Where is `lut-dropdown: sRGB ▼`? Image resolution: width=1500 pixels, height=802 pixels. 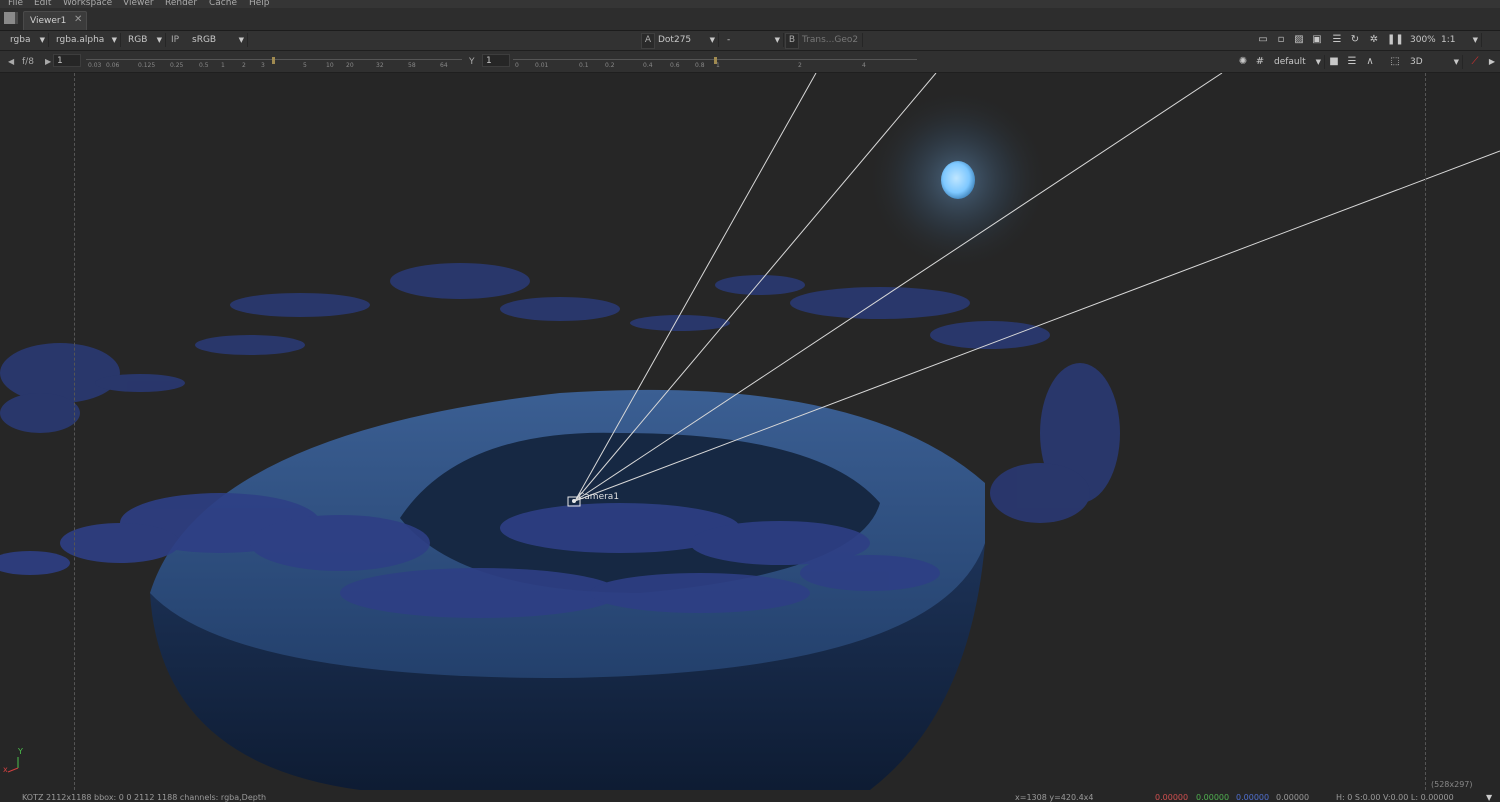 lut-dropdown: sRGB ▼ is located at coordinates (219, 40).